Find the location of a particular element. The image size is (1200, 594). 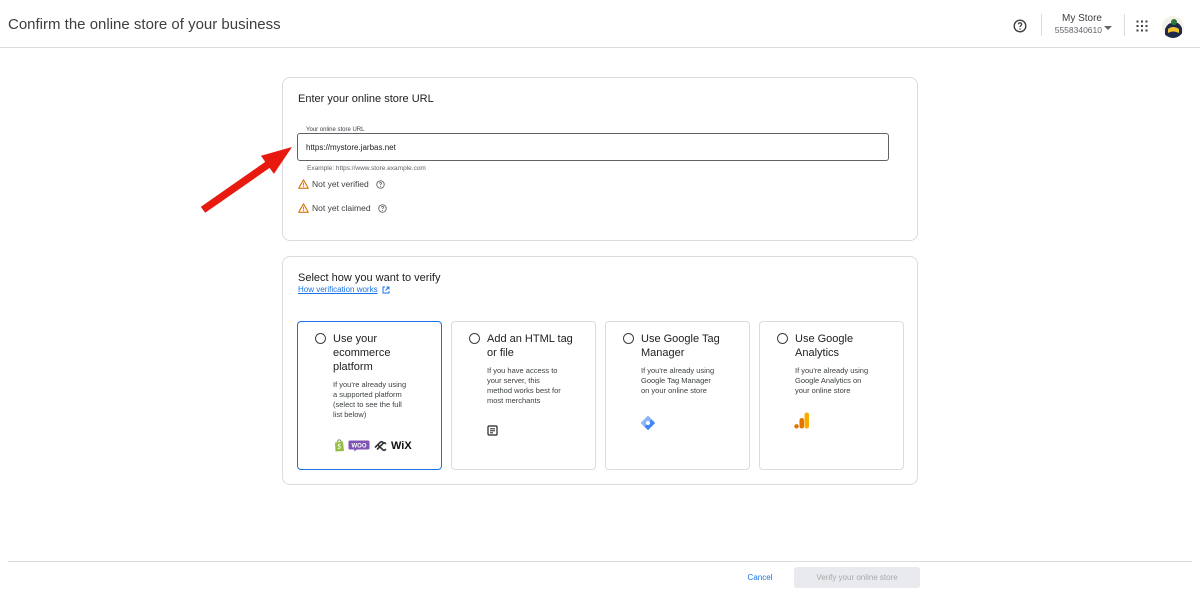

option-desc-line: most merchants is located at coordinates (514, 400).